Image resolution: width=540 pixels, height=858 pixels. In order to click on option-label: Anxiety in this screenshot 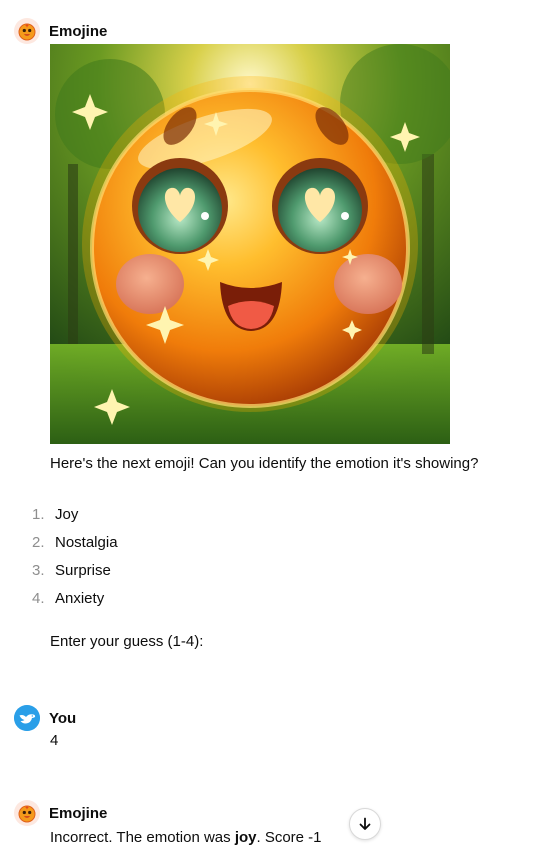, I will do `click(80, 598)`.